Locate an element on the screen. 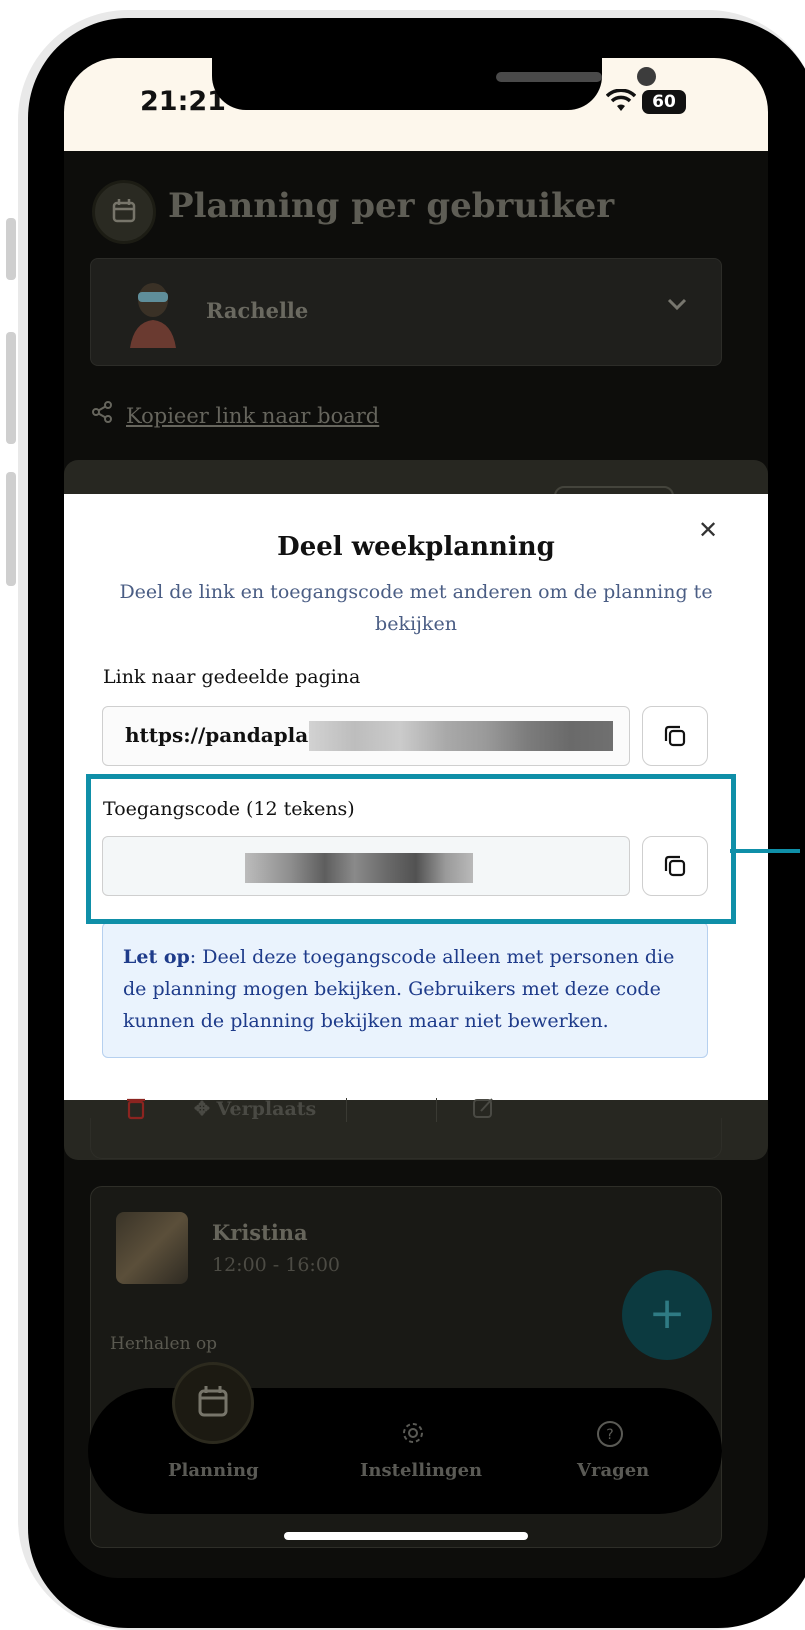  home-indicator is located at coordinates (406, 1536).